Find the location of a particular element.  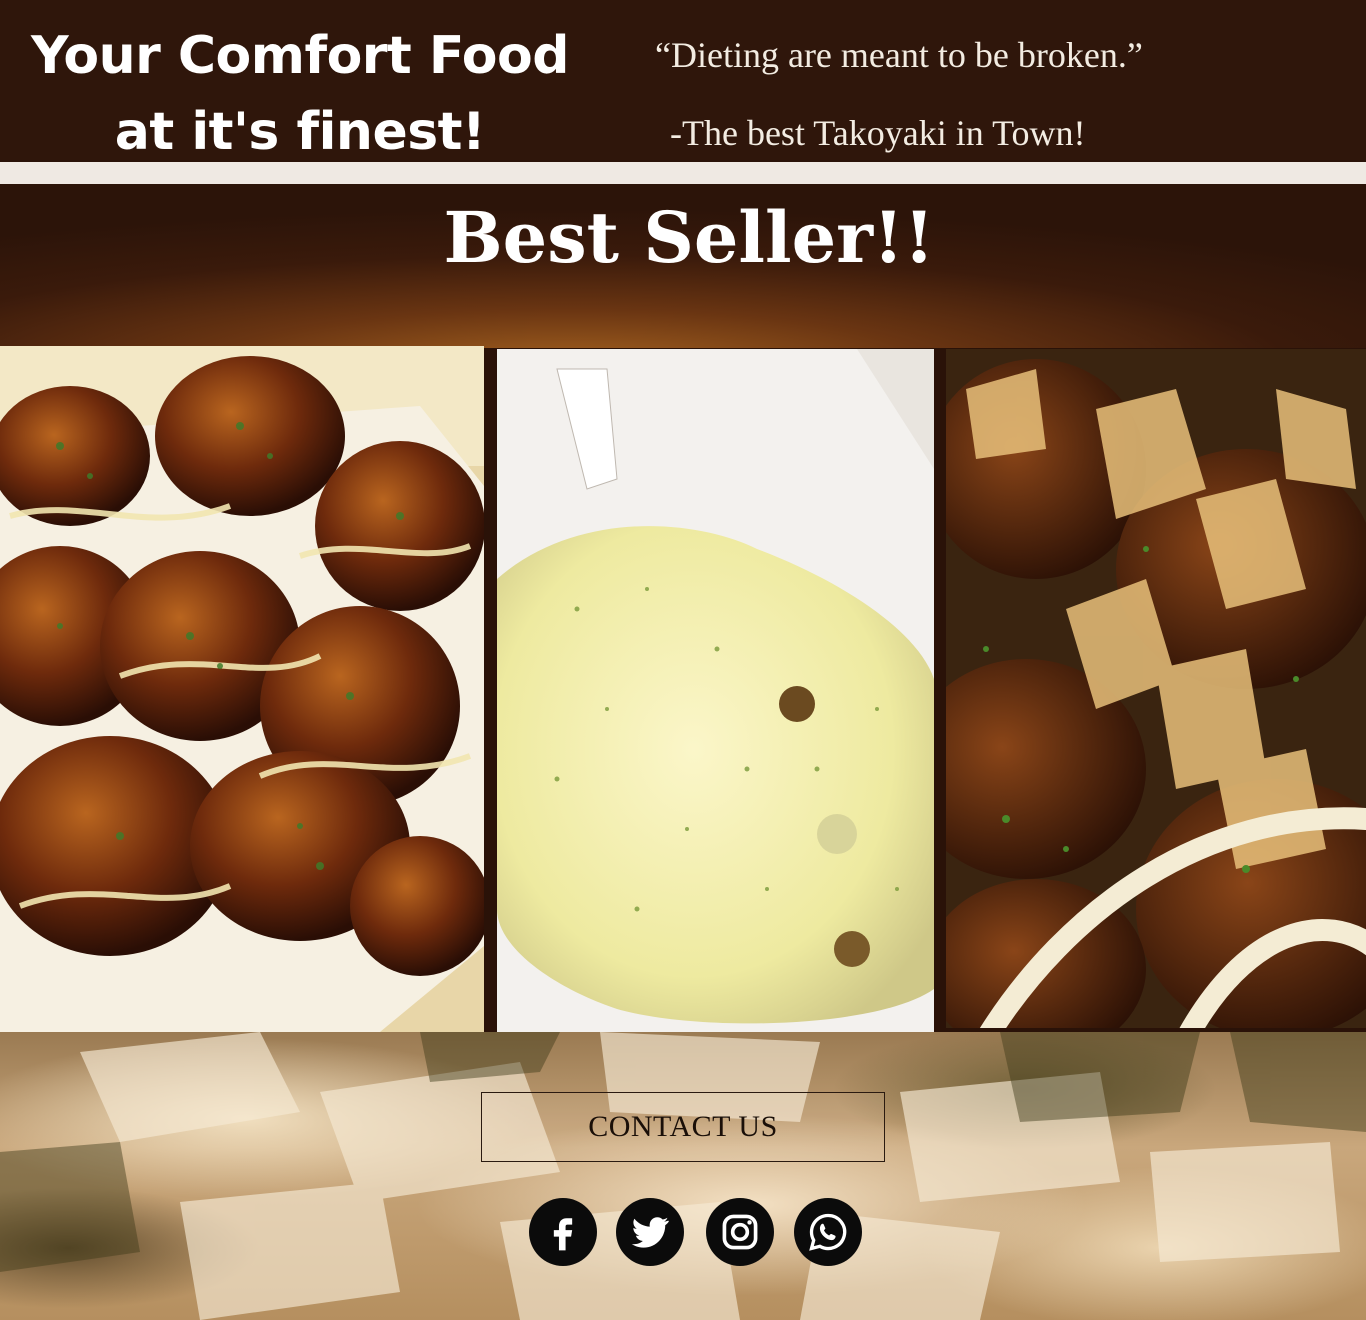

quote-text: “Dieting are meant to be broken.” is located at coordinates (899, 55).